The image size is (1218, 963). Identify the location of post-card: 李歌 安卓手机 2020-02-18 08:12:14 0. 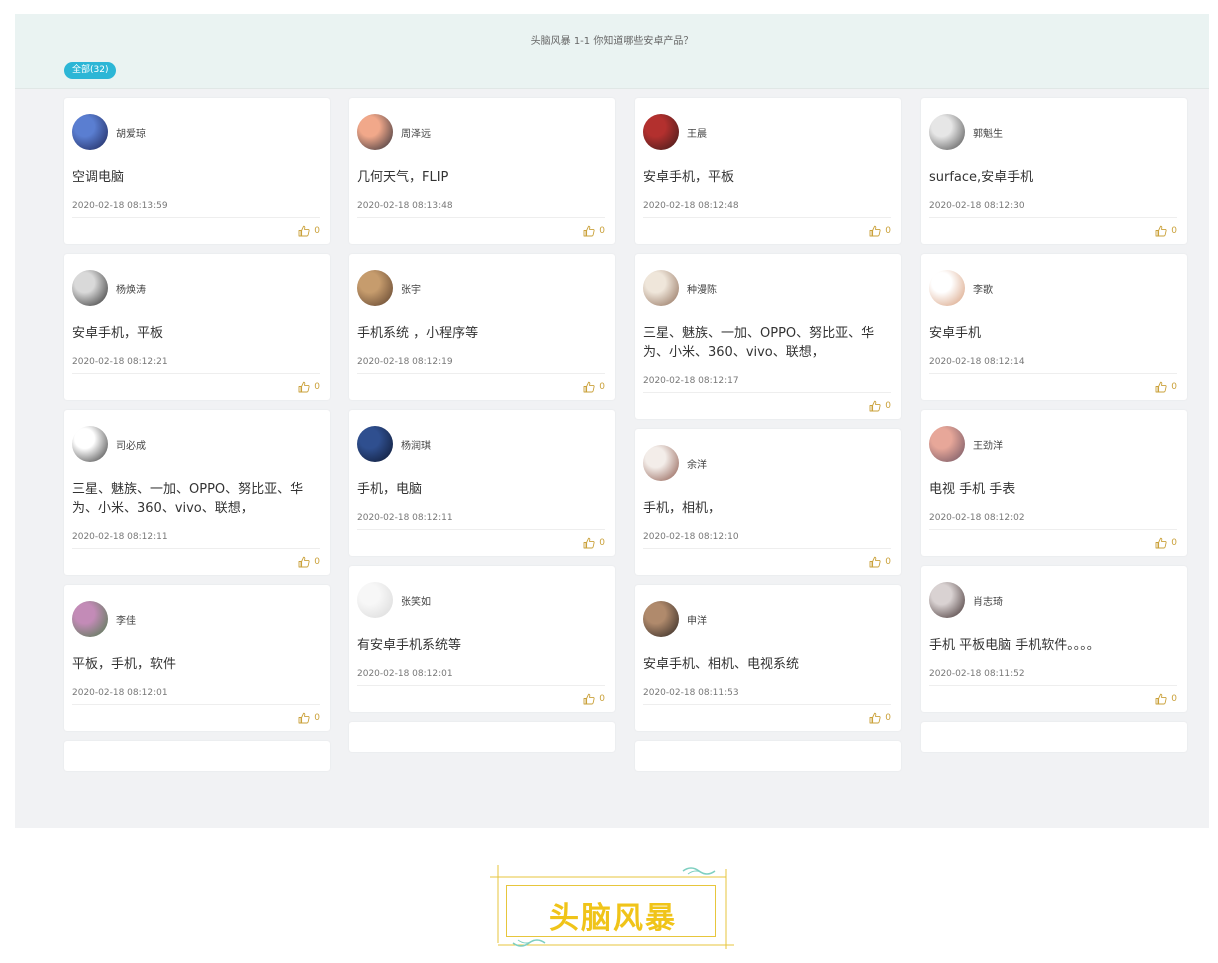
(1054, 327).